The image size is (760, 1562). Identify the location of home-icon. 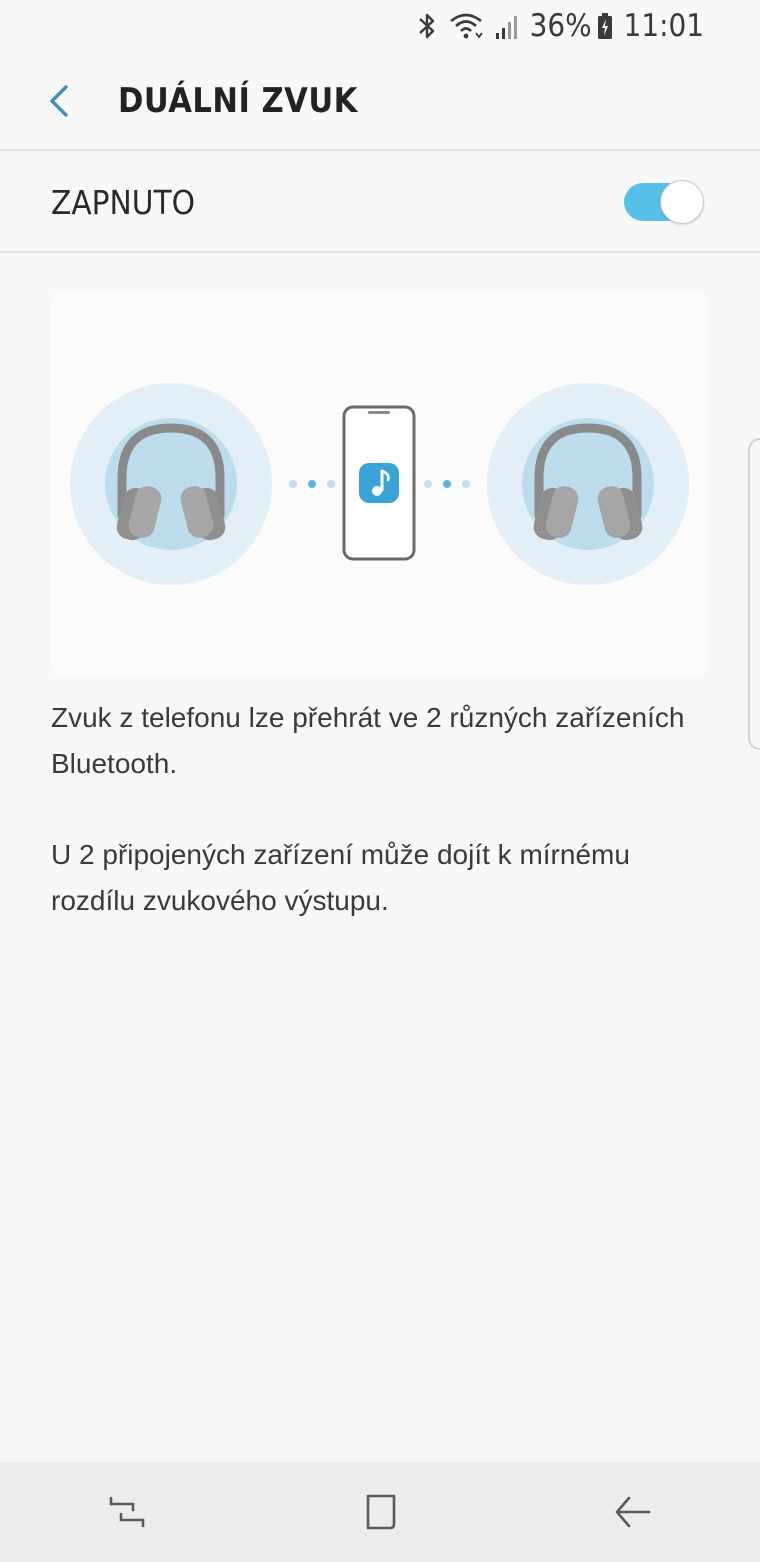
(381, 1512).